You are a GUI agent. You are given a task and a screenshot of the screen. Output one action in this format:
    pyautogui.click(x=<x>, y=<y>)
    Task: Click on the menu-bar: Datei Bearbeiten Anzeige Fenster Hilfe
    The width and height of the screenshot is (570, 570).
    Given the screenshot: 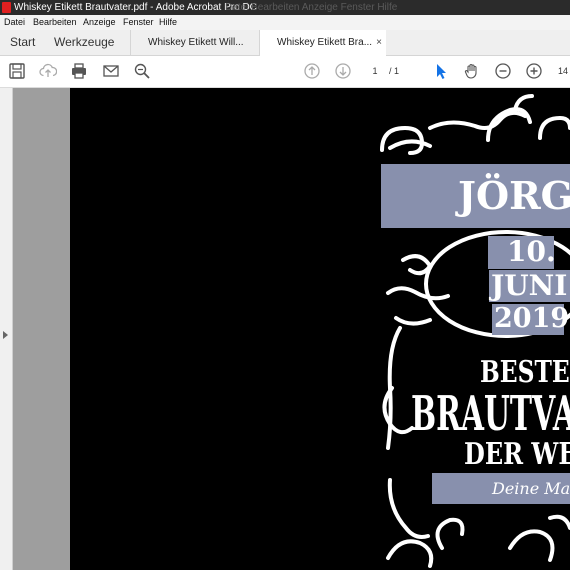 What is the action you would take?
    pyautogui.click(x=285, y=22)
    